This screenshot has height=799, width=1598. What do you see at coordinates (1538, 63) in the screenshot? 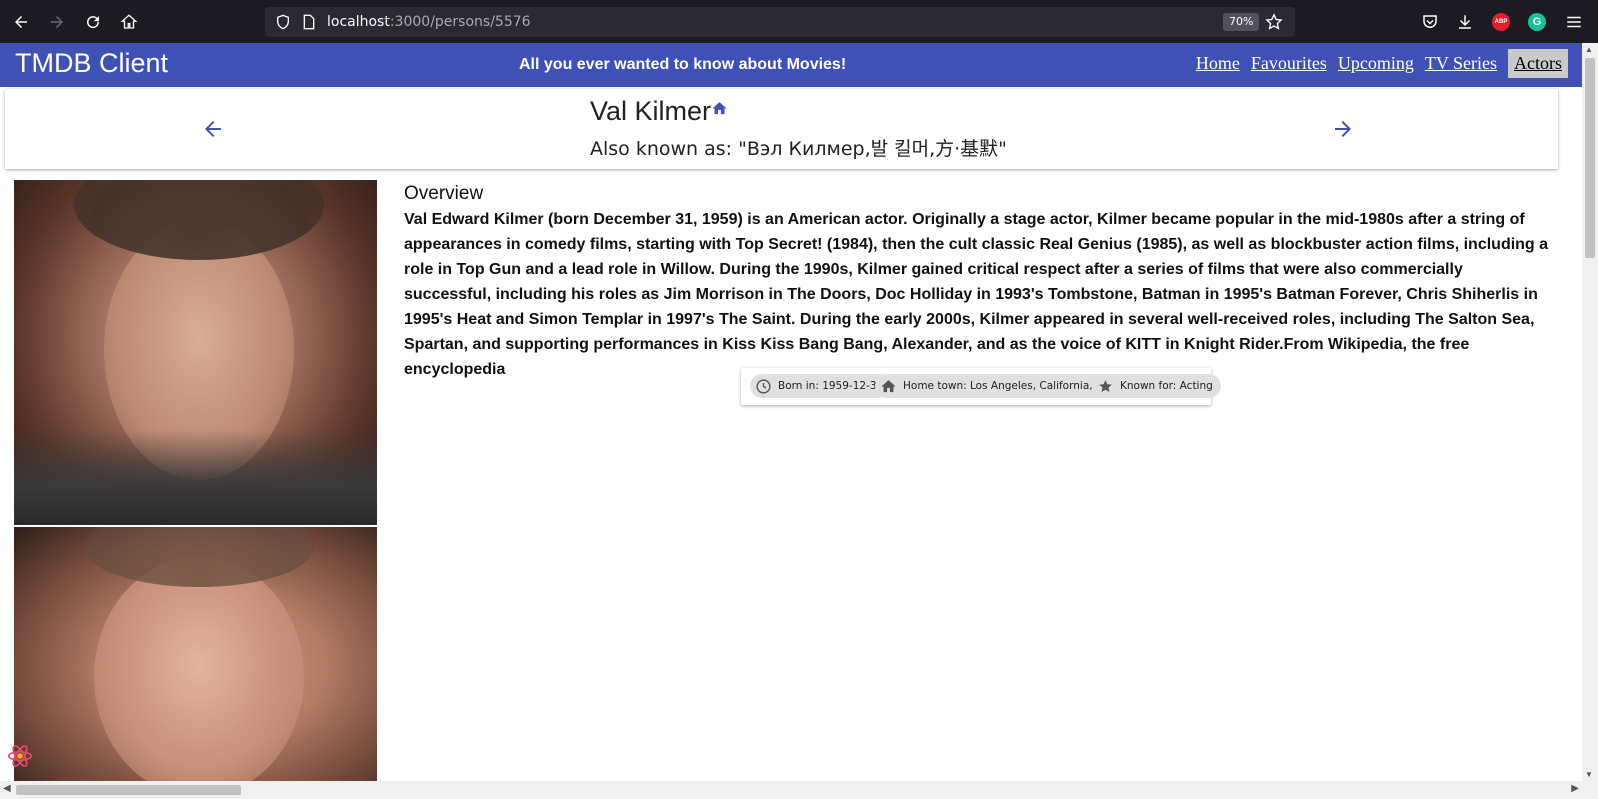
I see `nav-actors: Actors` at bounding box center [1538, 63].